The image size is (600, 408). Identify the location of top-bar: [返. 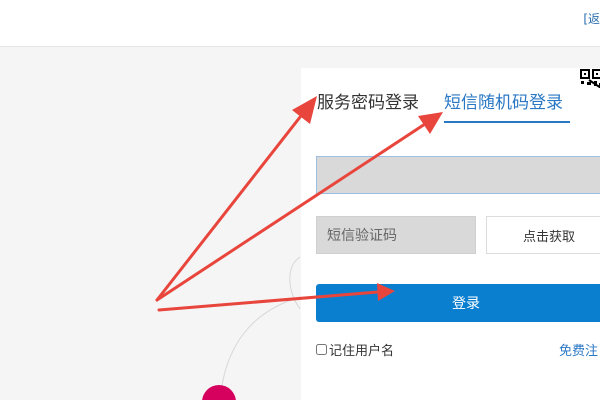
(300, 23).